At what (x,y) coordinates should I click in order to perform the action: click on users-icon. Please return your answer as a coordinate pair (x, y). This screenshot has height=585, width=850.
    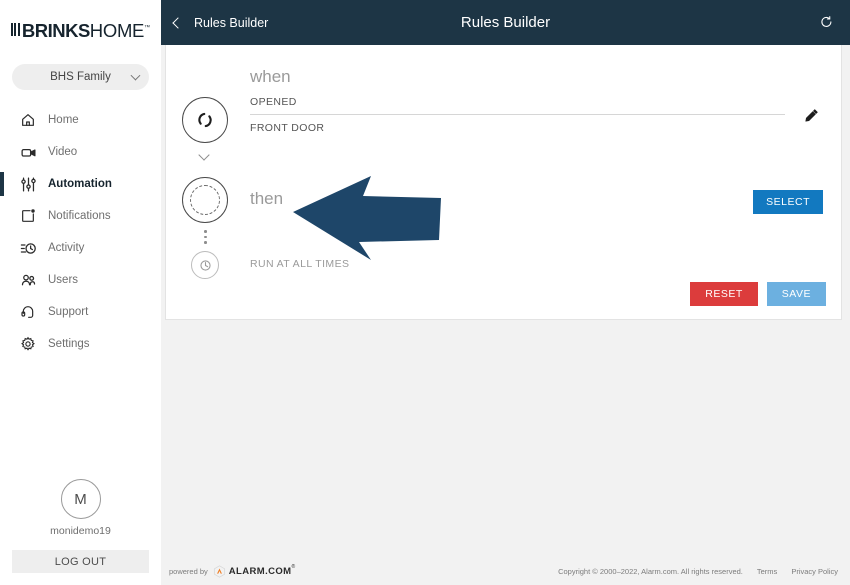
    Looking at the image, I should click on (28, 280).